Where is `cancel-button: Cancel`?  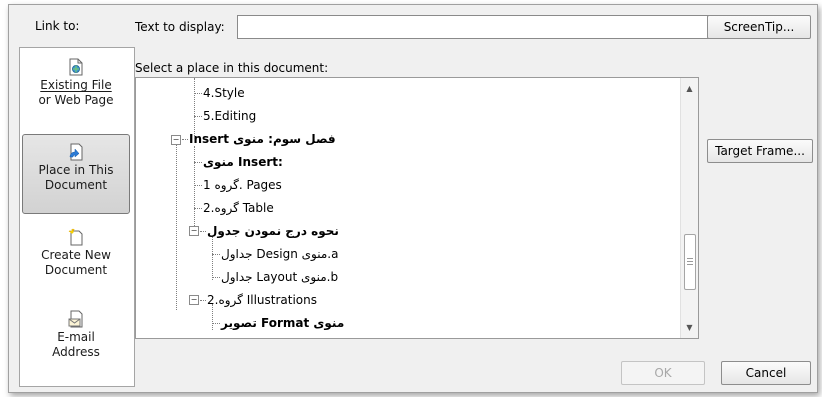
cancel-button: Cancel is located at coordinates (766, 373).